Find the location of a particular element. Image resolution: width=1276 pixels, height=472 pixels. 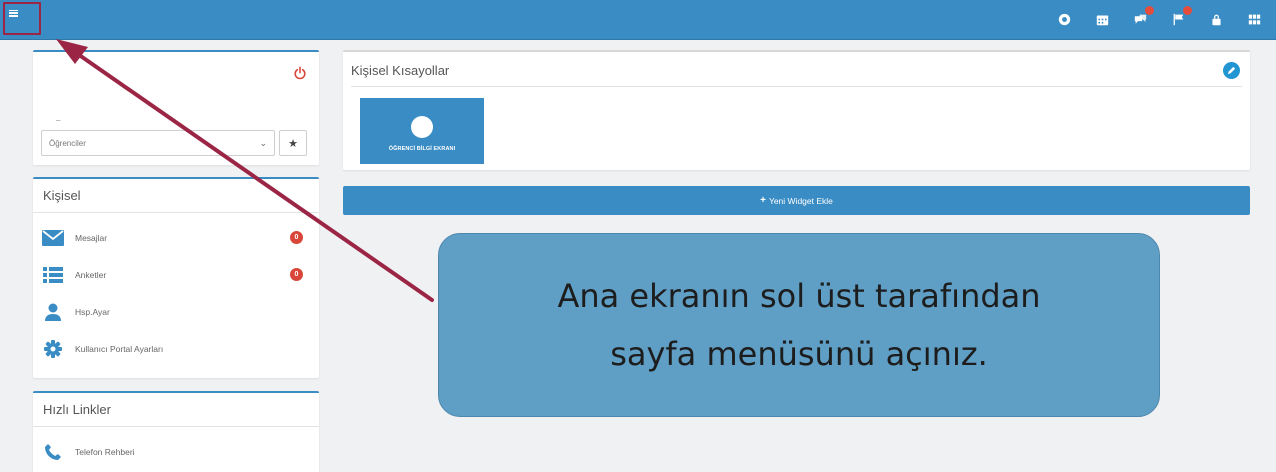

shortcuts-title: Kişisel Kısayollar is located at coordinates (796, 69).